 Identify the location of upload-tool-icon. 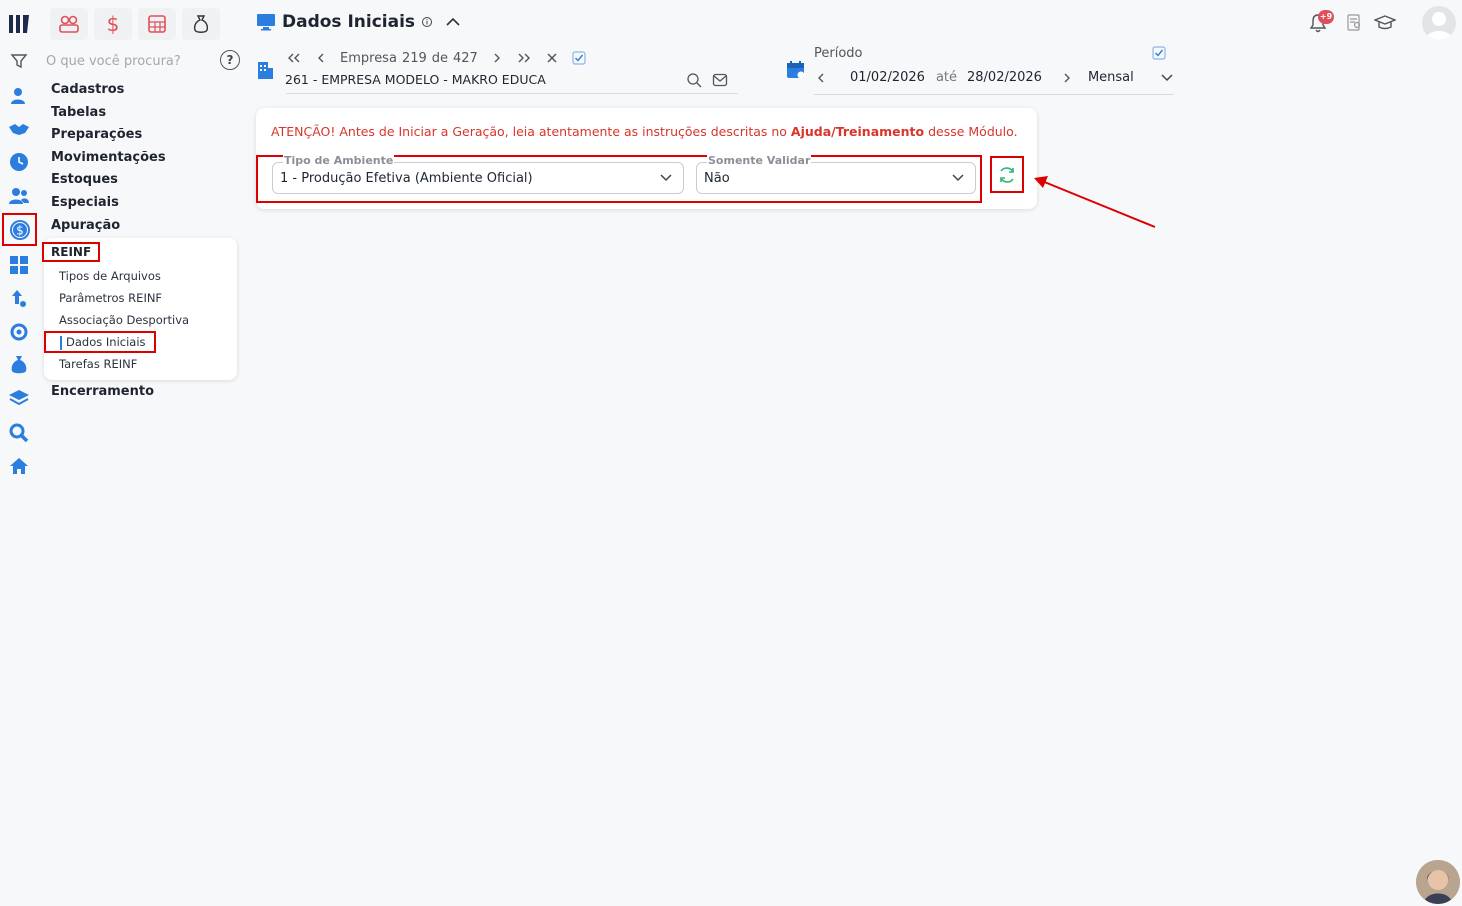
(19, 299).